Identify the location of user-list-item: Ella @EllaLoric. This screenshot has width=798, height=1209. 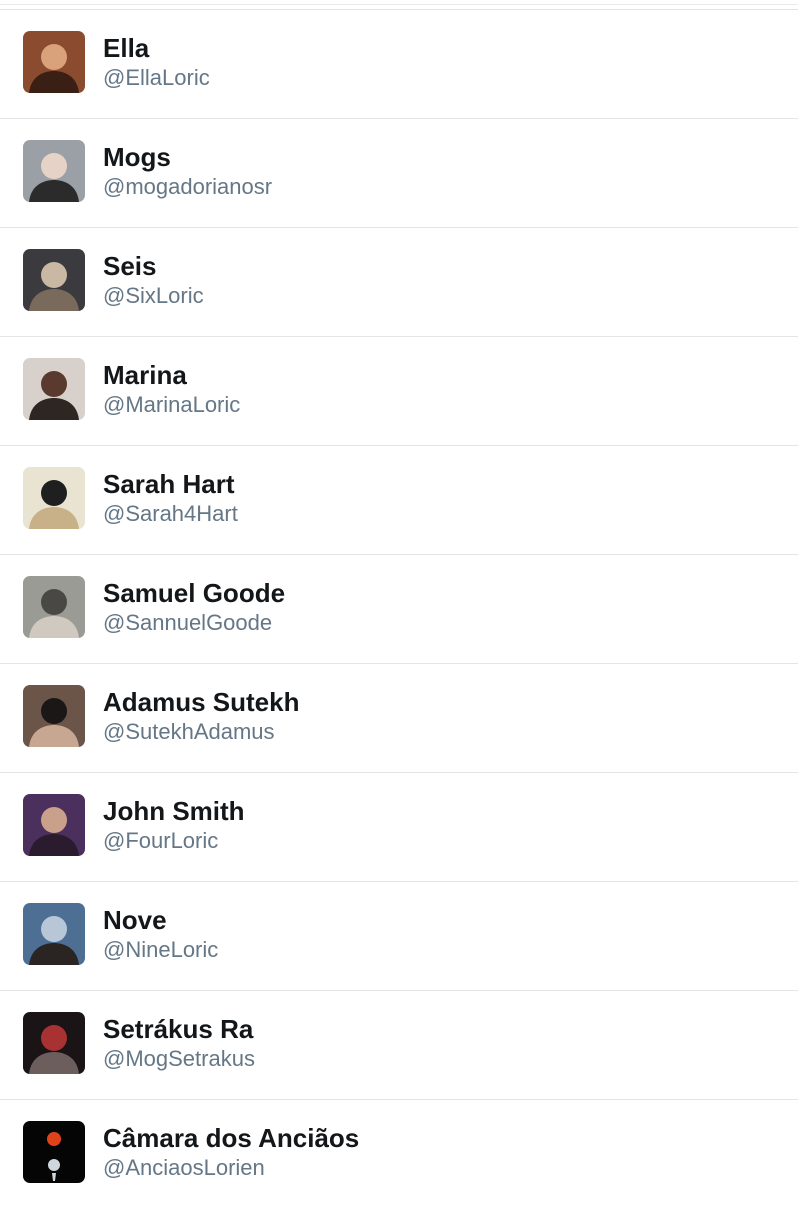
(399, 64).